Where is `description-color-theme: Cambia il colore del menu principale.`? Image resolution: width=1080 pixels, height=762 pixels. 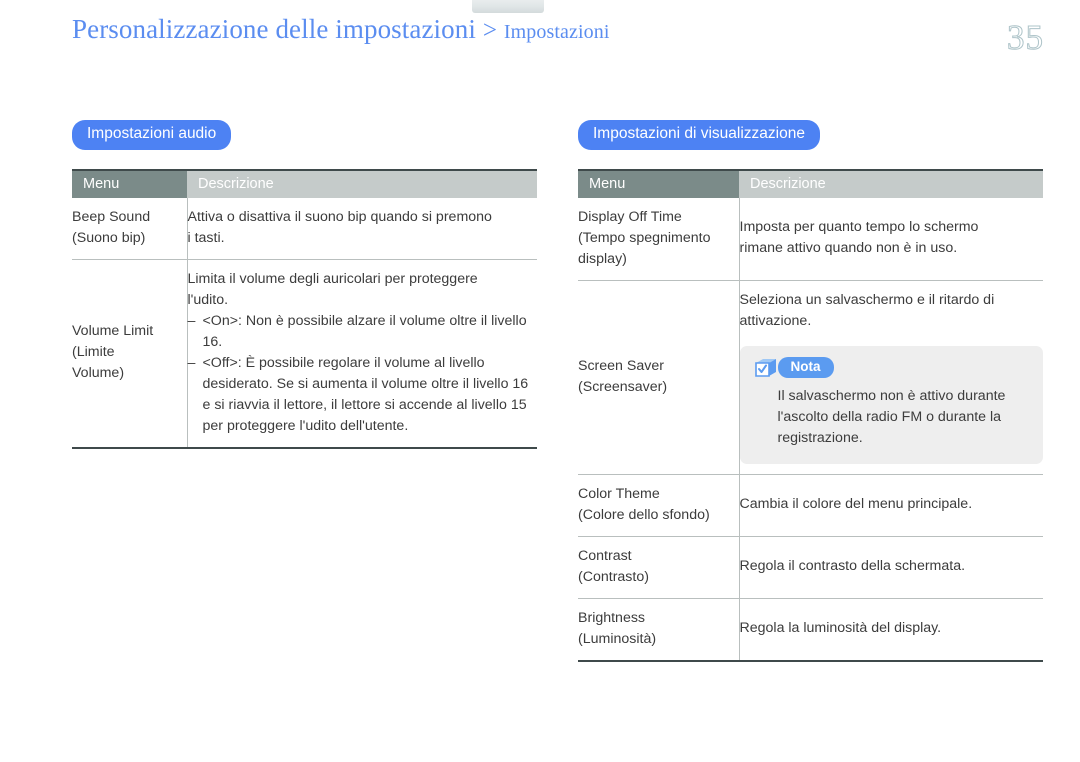
description-color-theme: Cambia il colore del menu principale. is located at coordinates (891, 505).